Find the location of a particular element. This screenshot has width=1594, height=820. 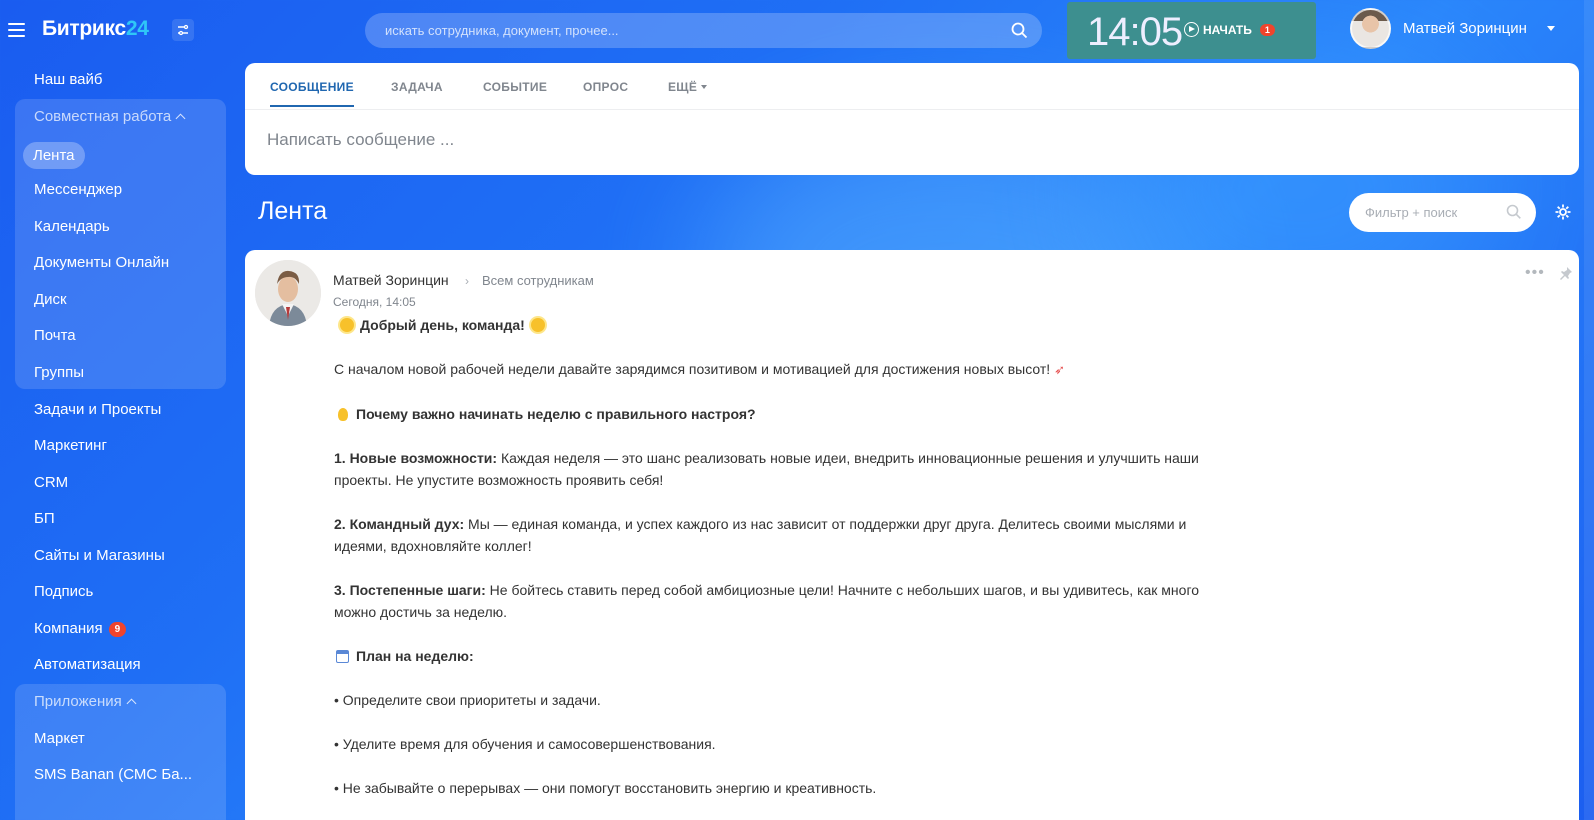

user-name: Матвей Зоринцин is located at coordinates (1465, 28).